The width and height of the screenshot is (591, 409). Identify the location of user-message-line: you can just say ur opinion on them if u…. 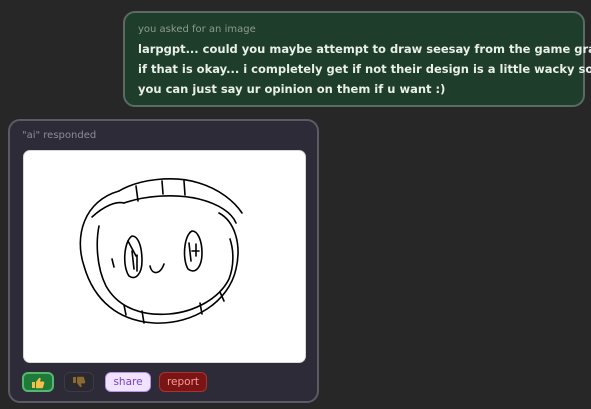
(292, 89).